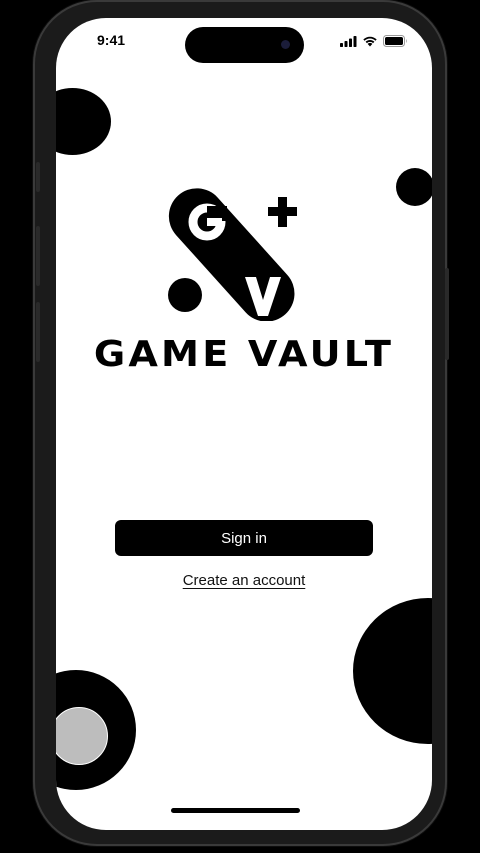  I want to click on dynamic-island, so click(244, 45).